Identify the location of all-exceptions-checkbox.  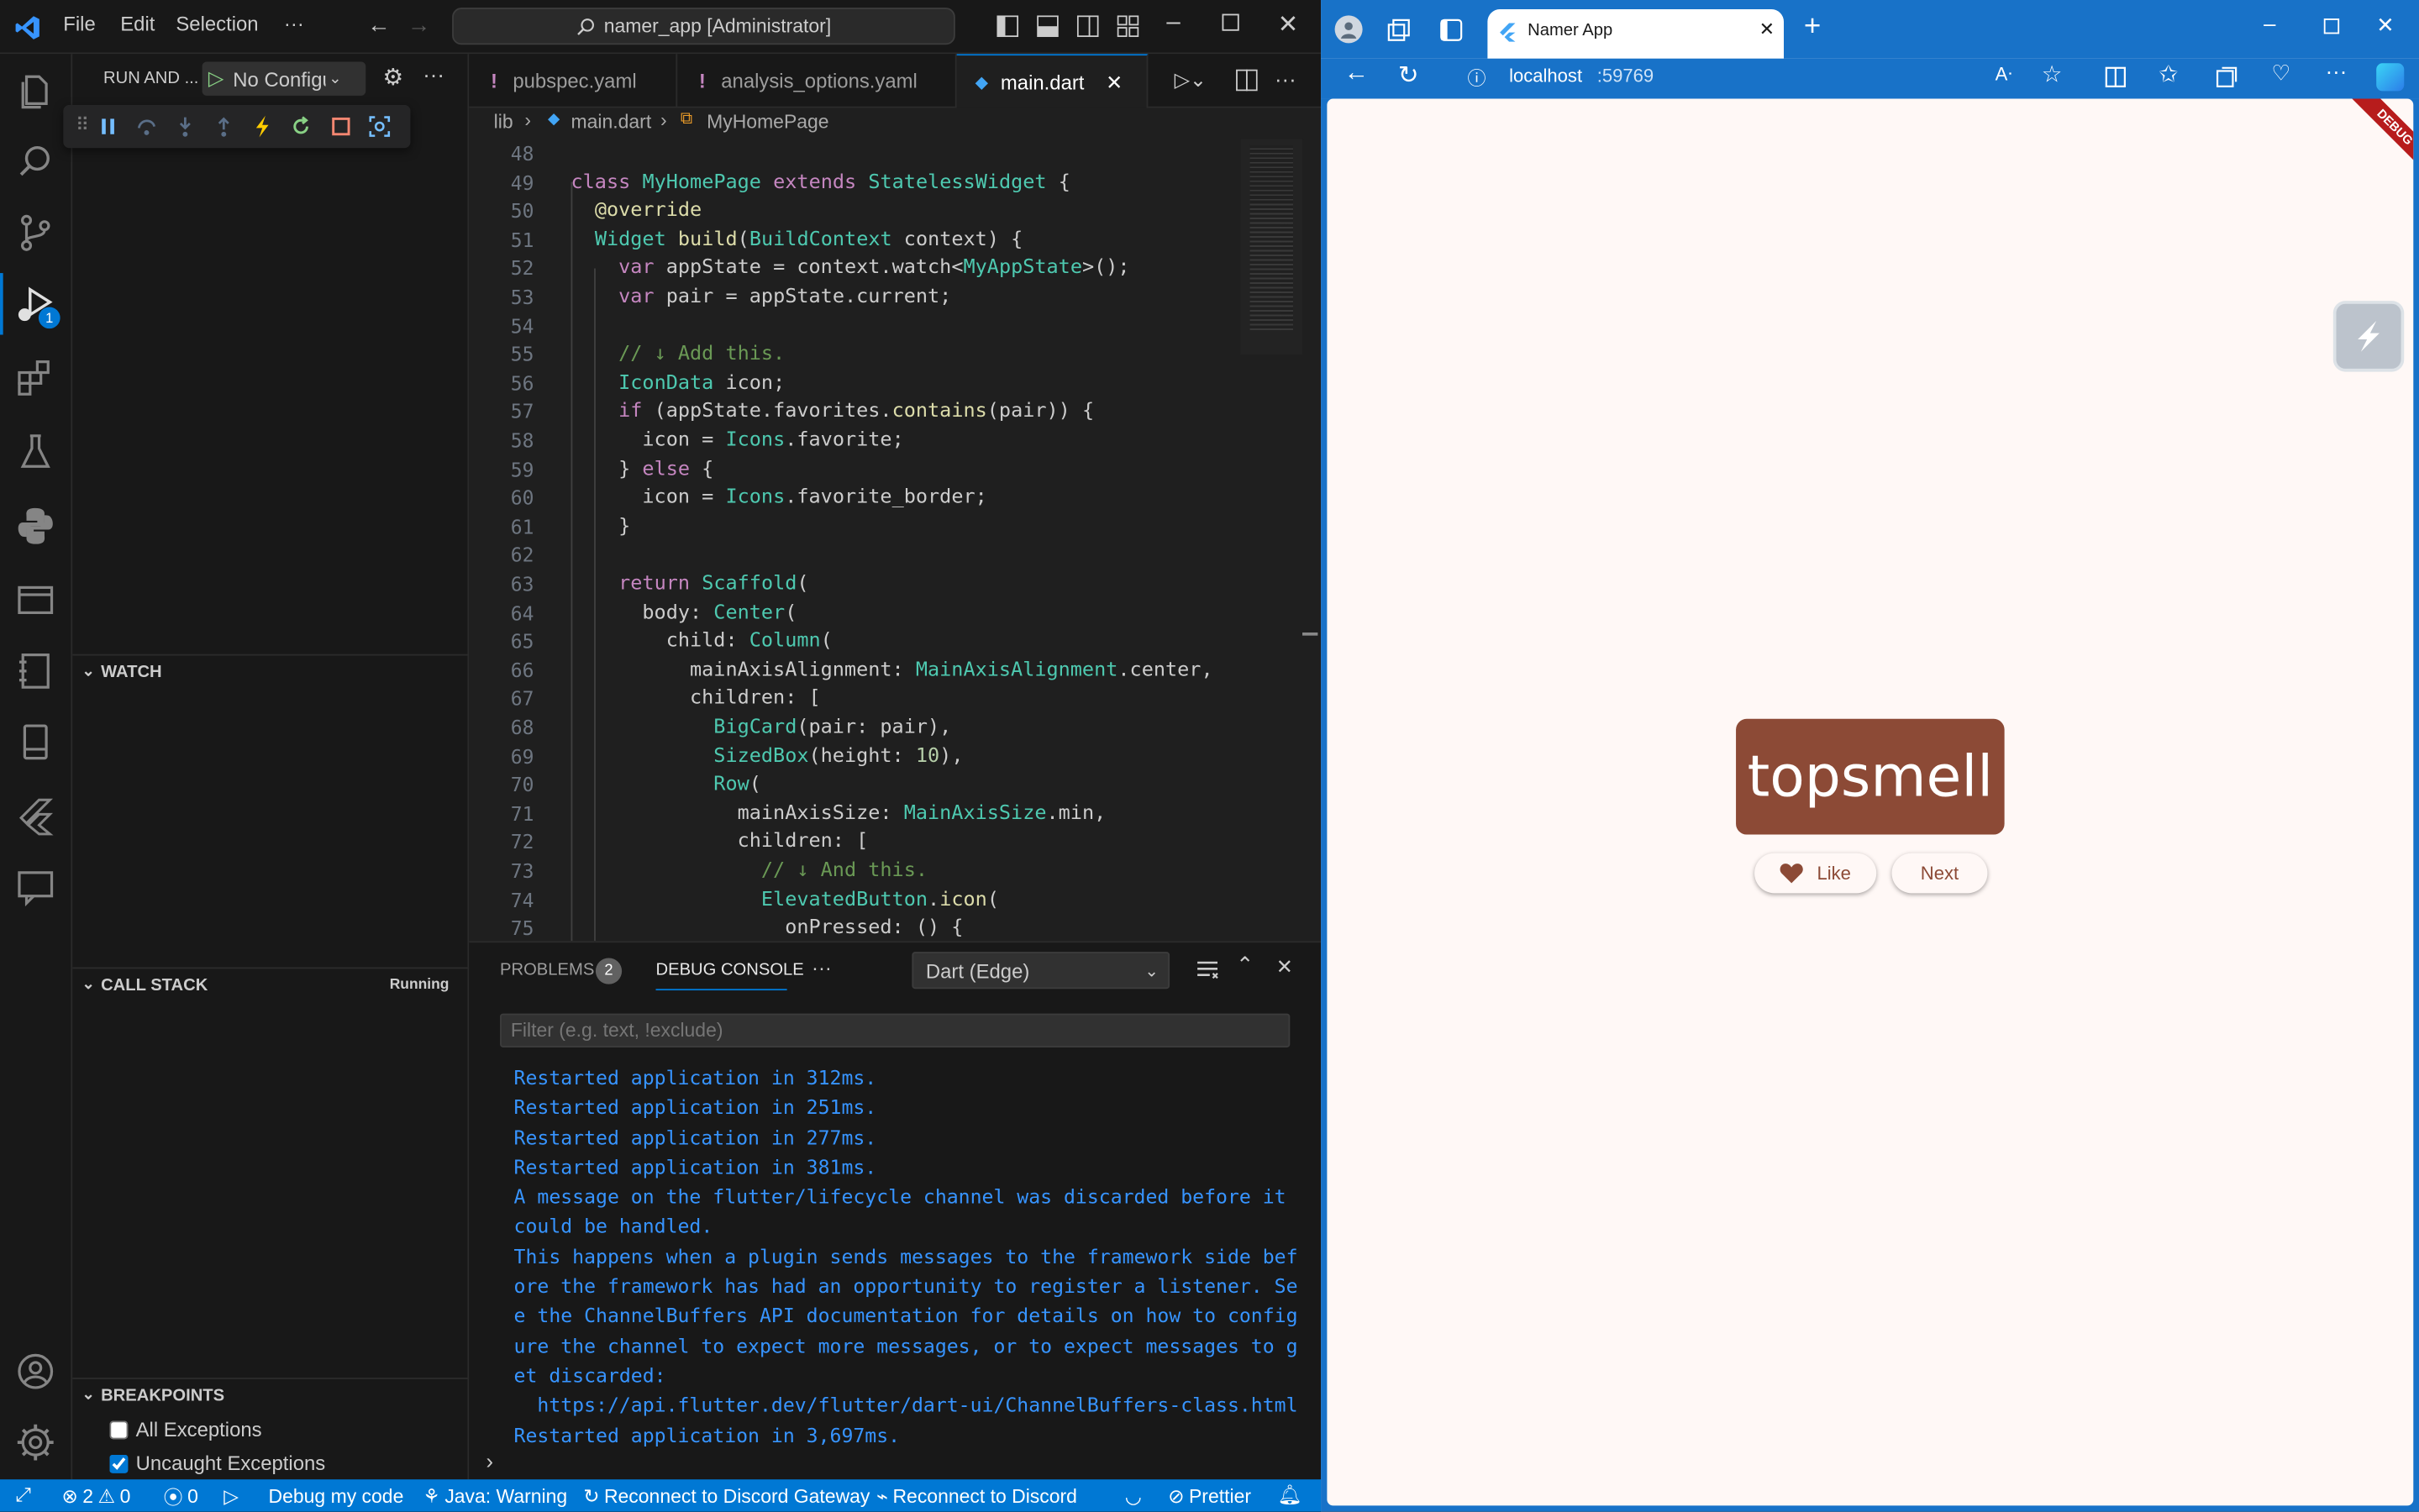
(119, 1429).